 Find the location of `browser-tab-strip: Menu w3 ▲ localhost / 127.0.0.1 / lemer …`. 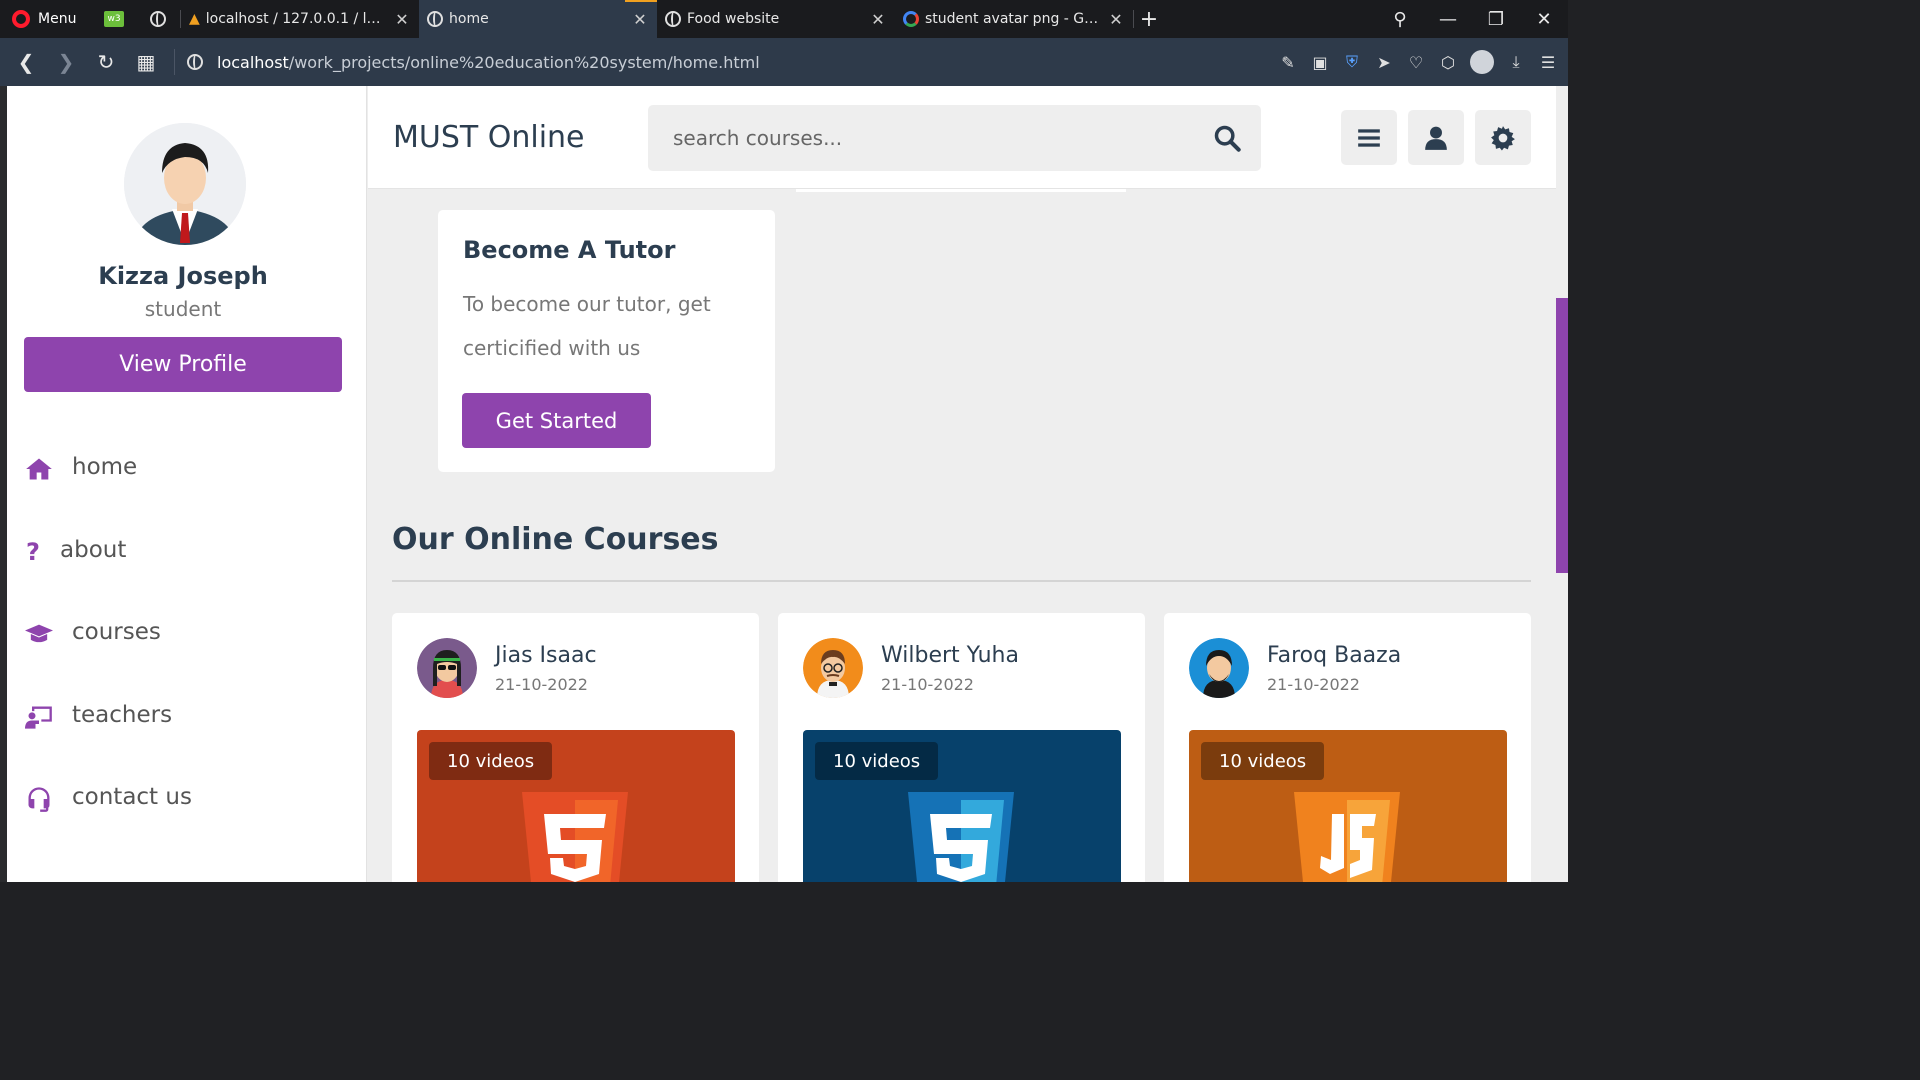

browser-tab-strip: Menu w3 ▲ localhost / 127.0.0.1 / lemer … is located at coordinates (784, 19).